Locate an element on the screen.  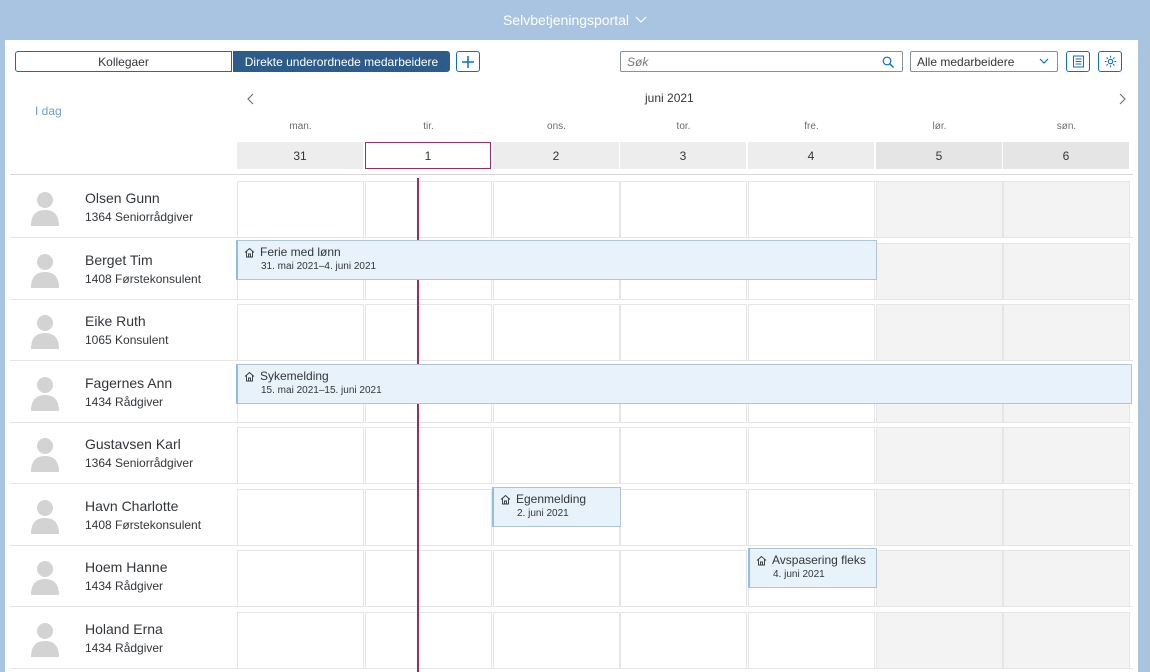
employee-name: Eike Ruth is located at coordinates (115, 321).